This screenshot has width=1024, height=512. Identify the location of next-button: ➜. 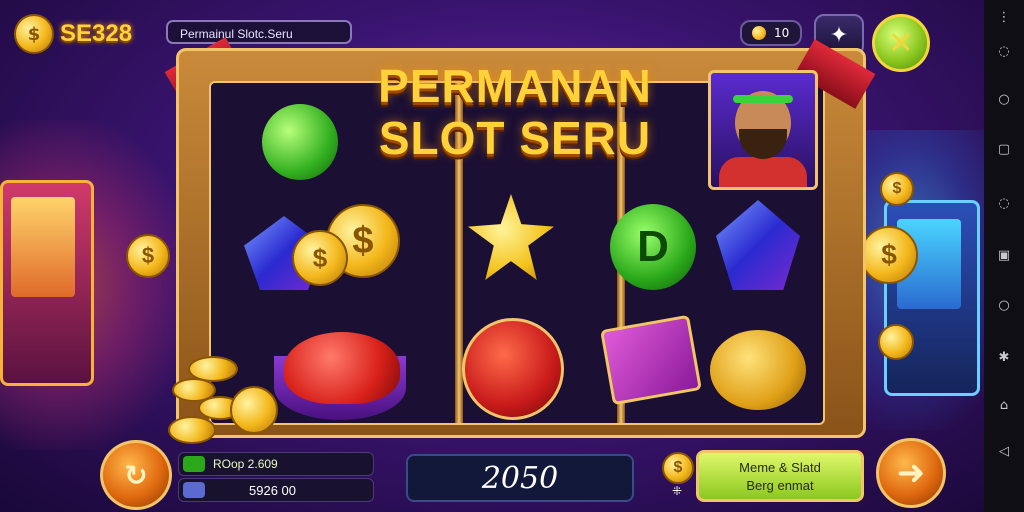
(911, 473).